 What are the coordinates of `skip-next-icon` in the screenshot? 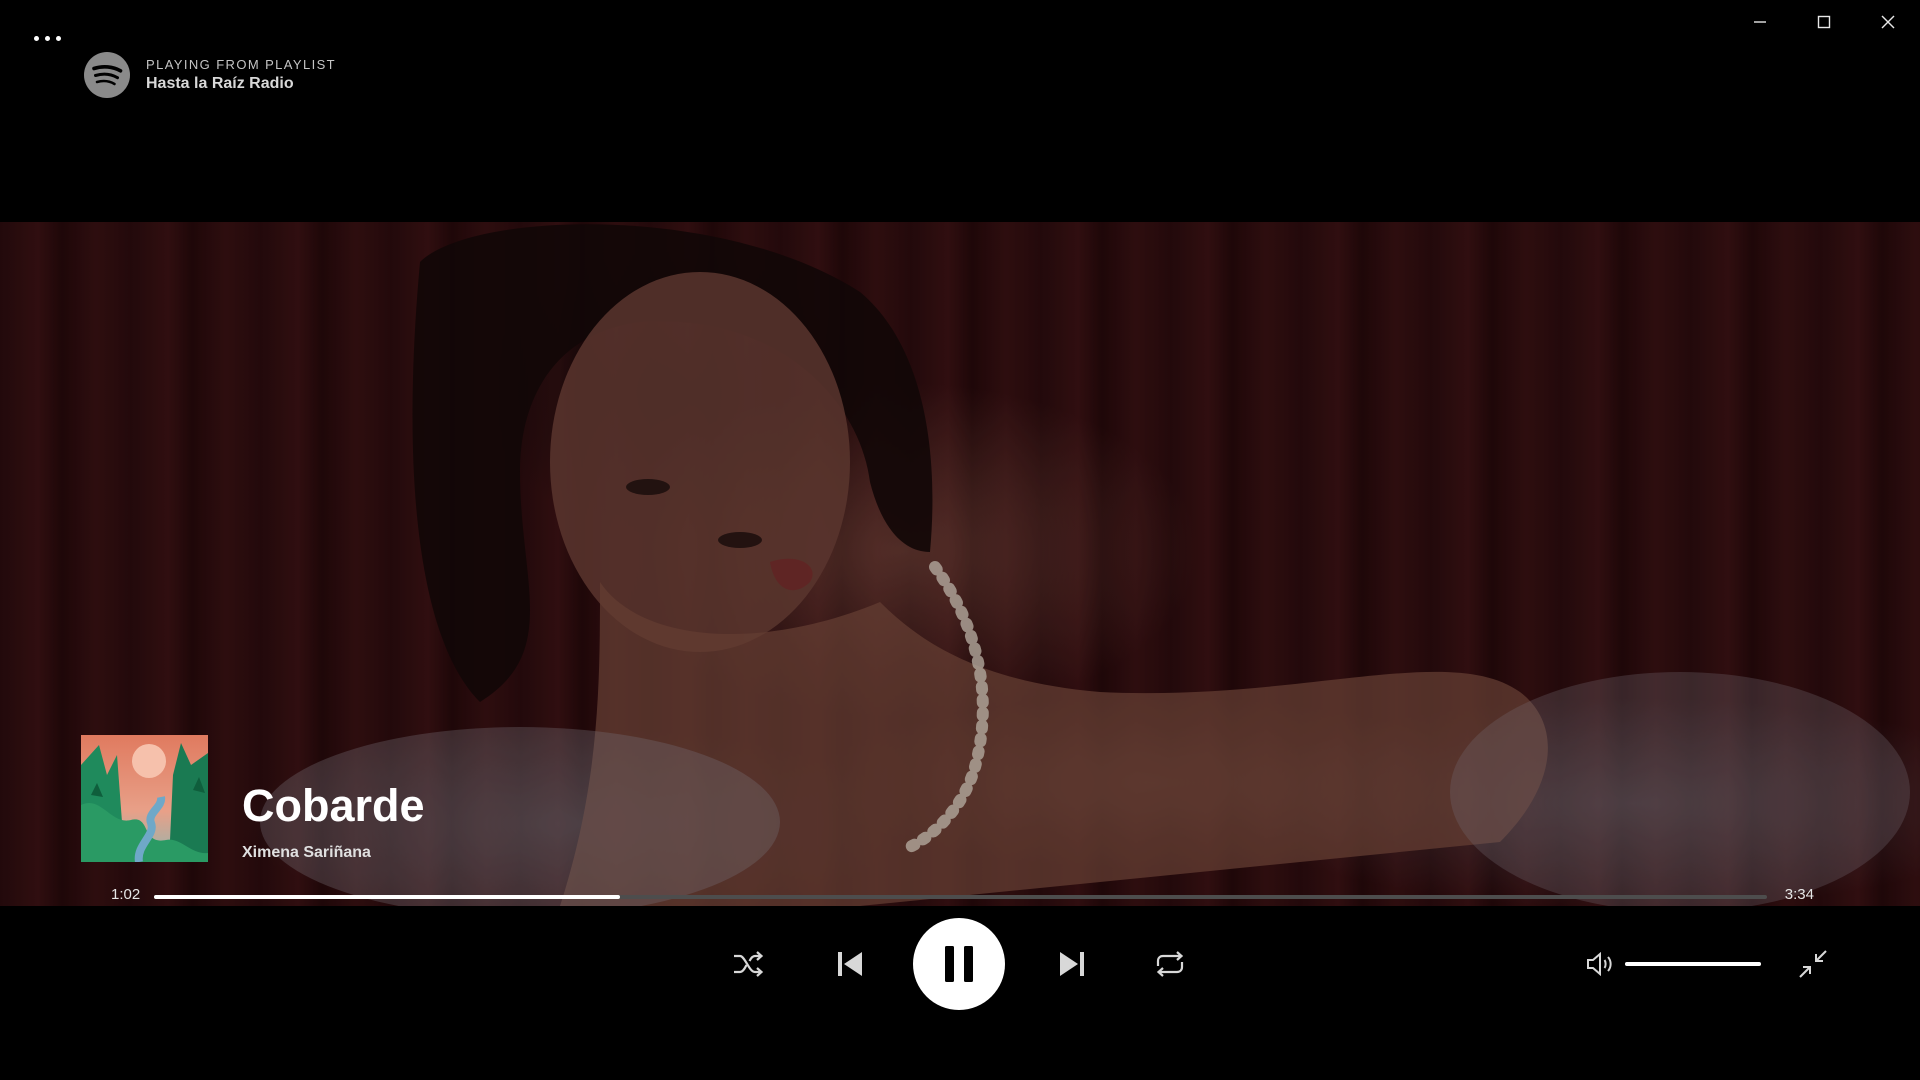 It's located at (1072, 964).